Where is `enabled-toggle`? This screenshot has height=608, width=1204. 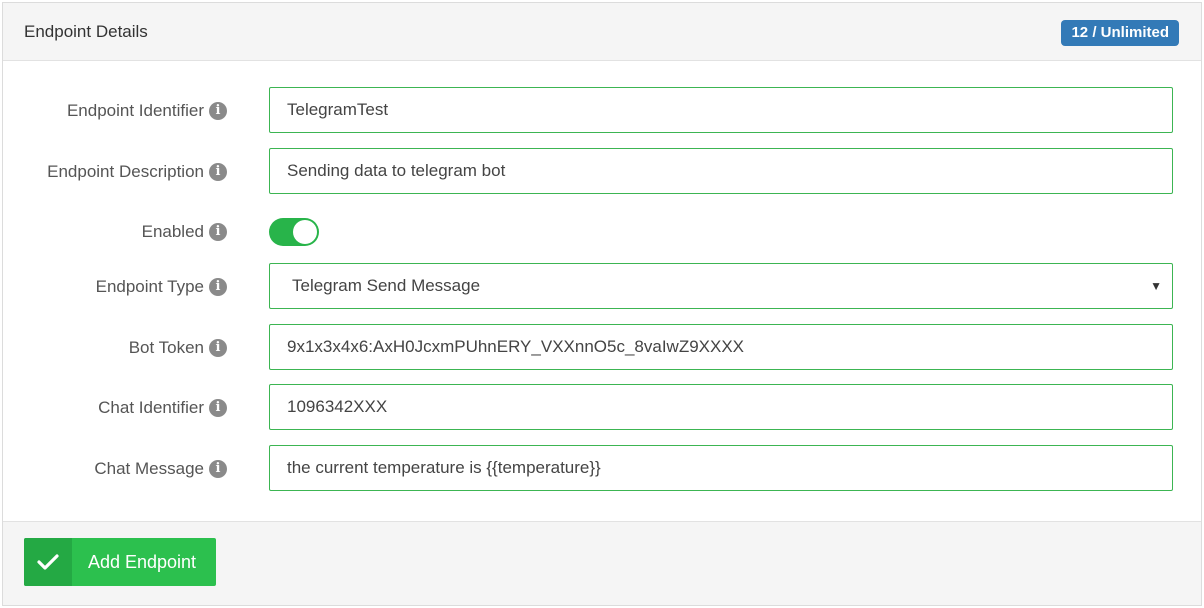 enabled-toggle is located at coordinates (294, 232).